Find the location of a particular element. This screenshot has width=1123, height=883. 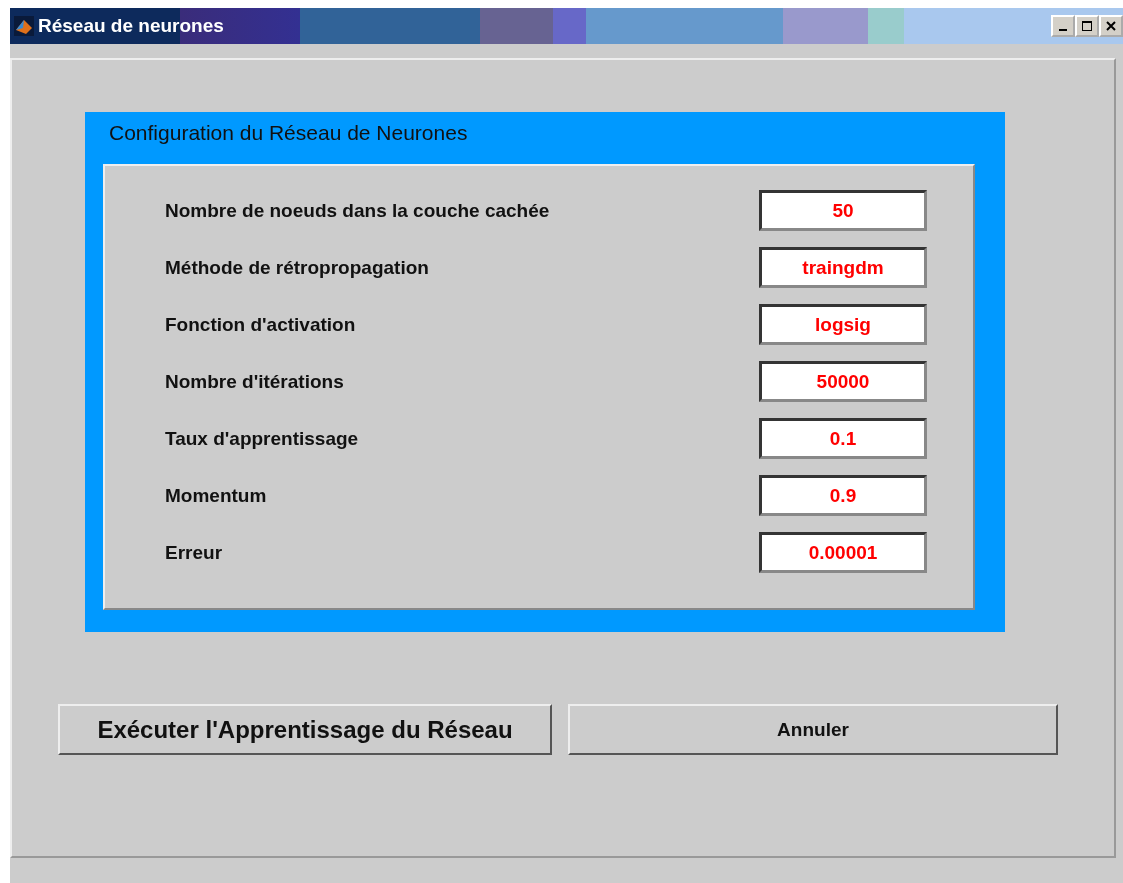

input-field: 50 is located at coordinates (843, 210).